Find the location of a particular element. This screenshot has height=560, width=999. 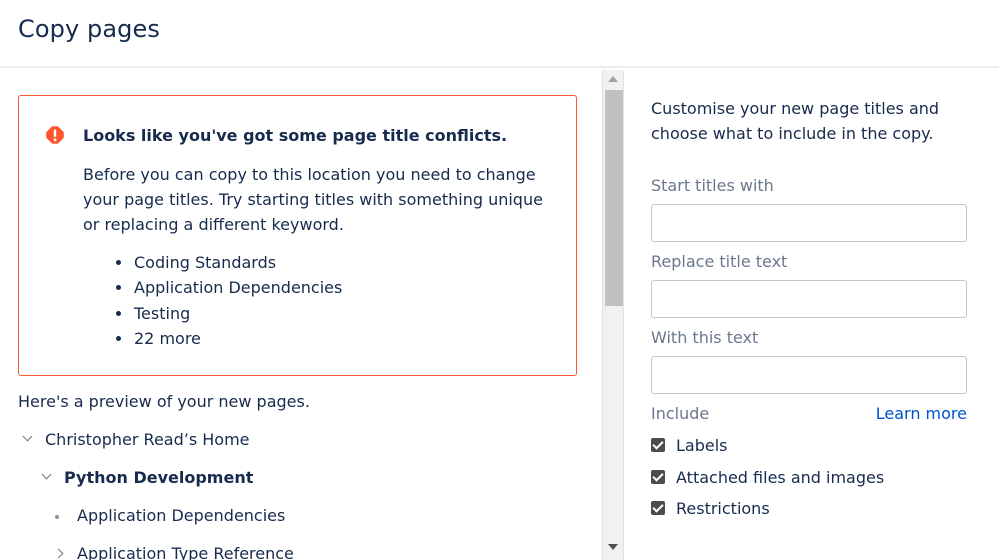

tree-item-label: Application Dependencies is located at coordinates (181, 515).